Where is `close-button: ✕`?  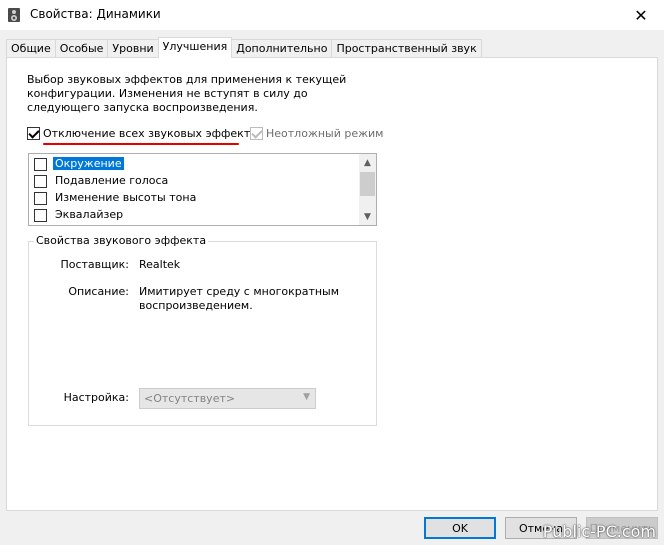
close-button: ✕ is located at coordinates (641, 15).